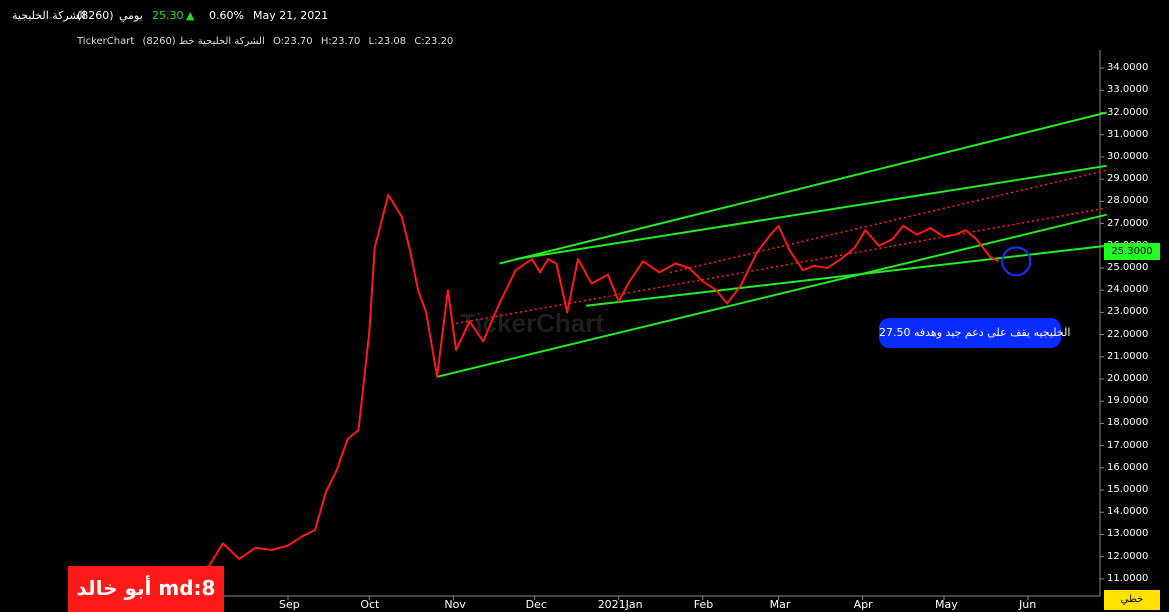  I want to click on x-tick-label: 2021Jan, so click(620, 604).